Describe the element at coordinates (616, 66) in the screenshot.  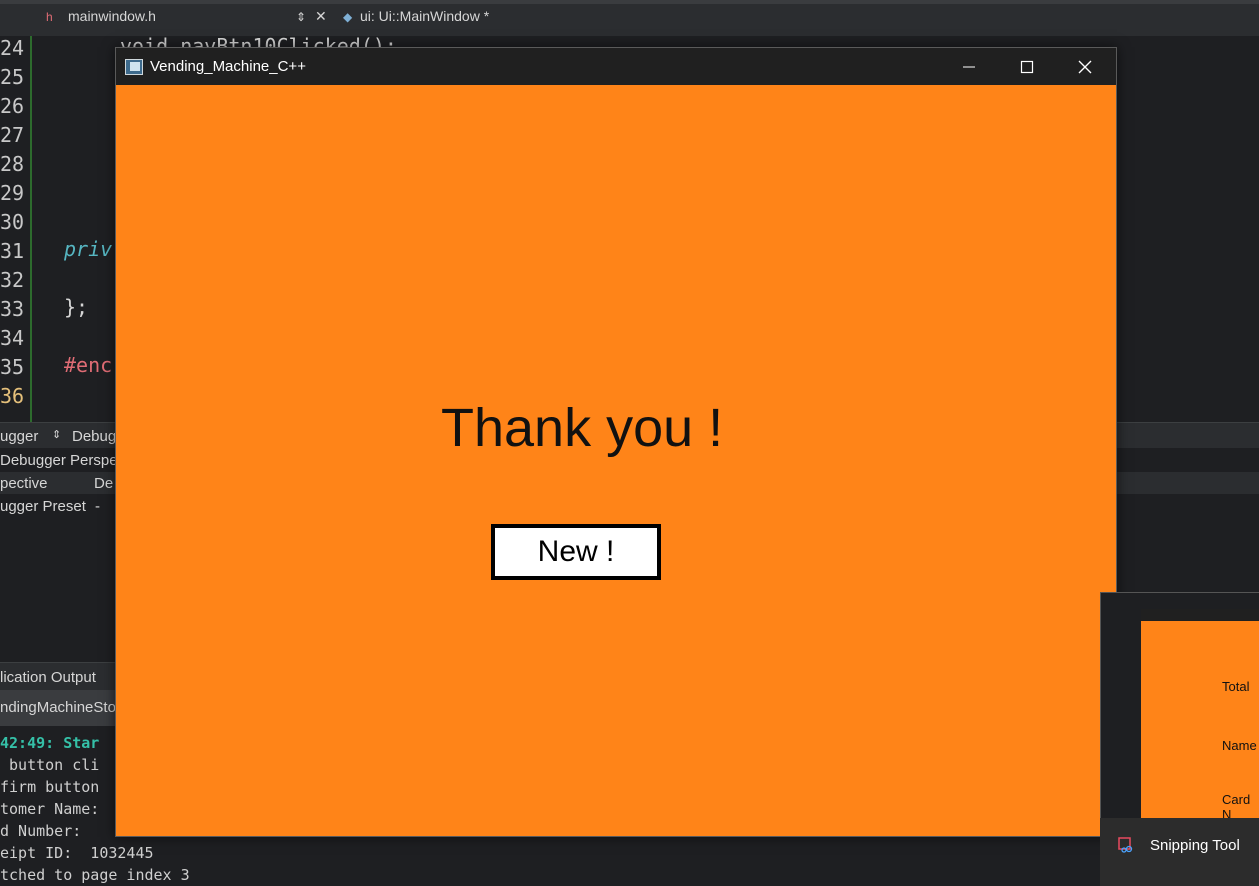
I see `window-titlebar: Vending_Machine_C++` at that location.